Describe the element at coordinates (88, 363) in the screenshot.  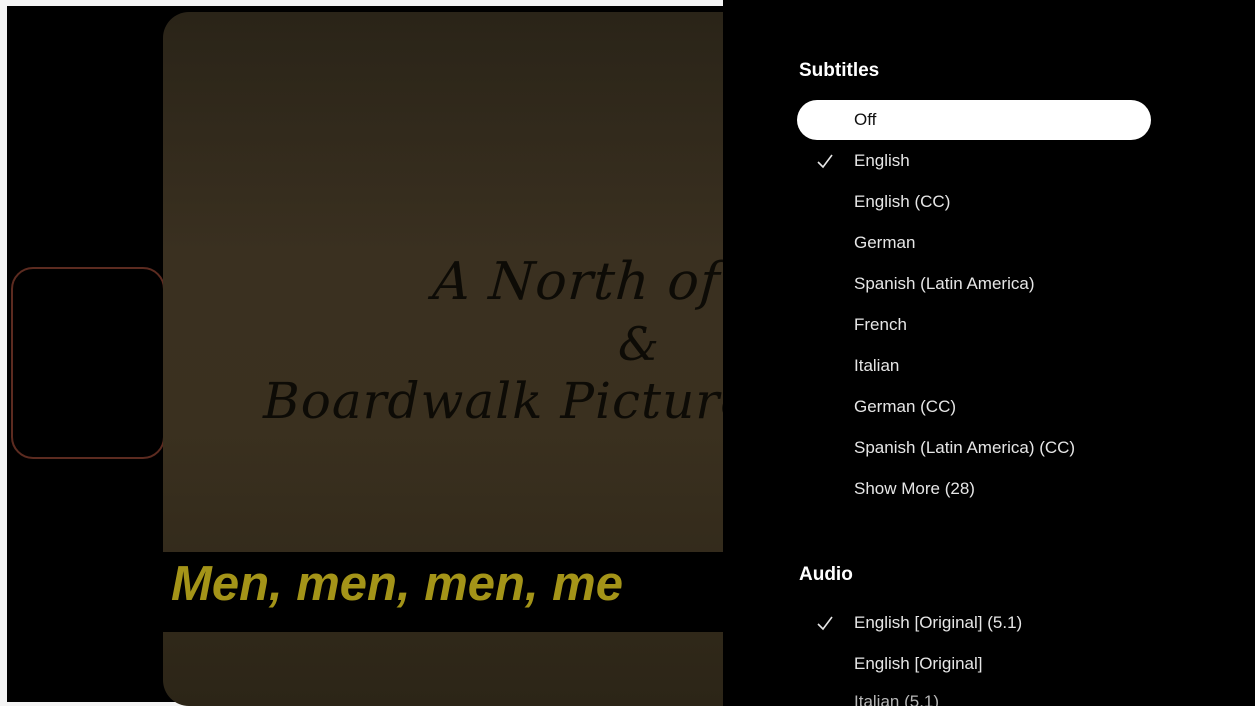
I see `preview-thumbnail` at that location.